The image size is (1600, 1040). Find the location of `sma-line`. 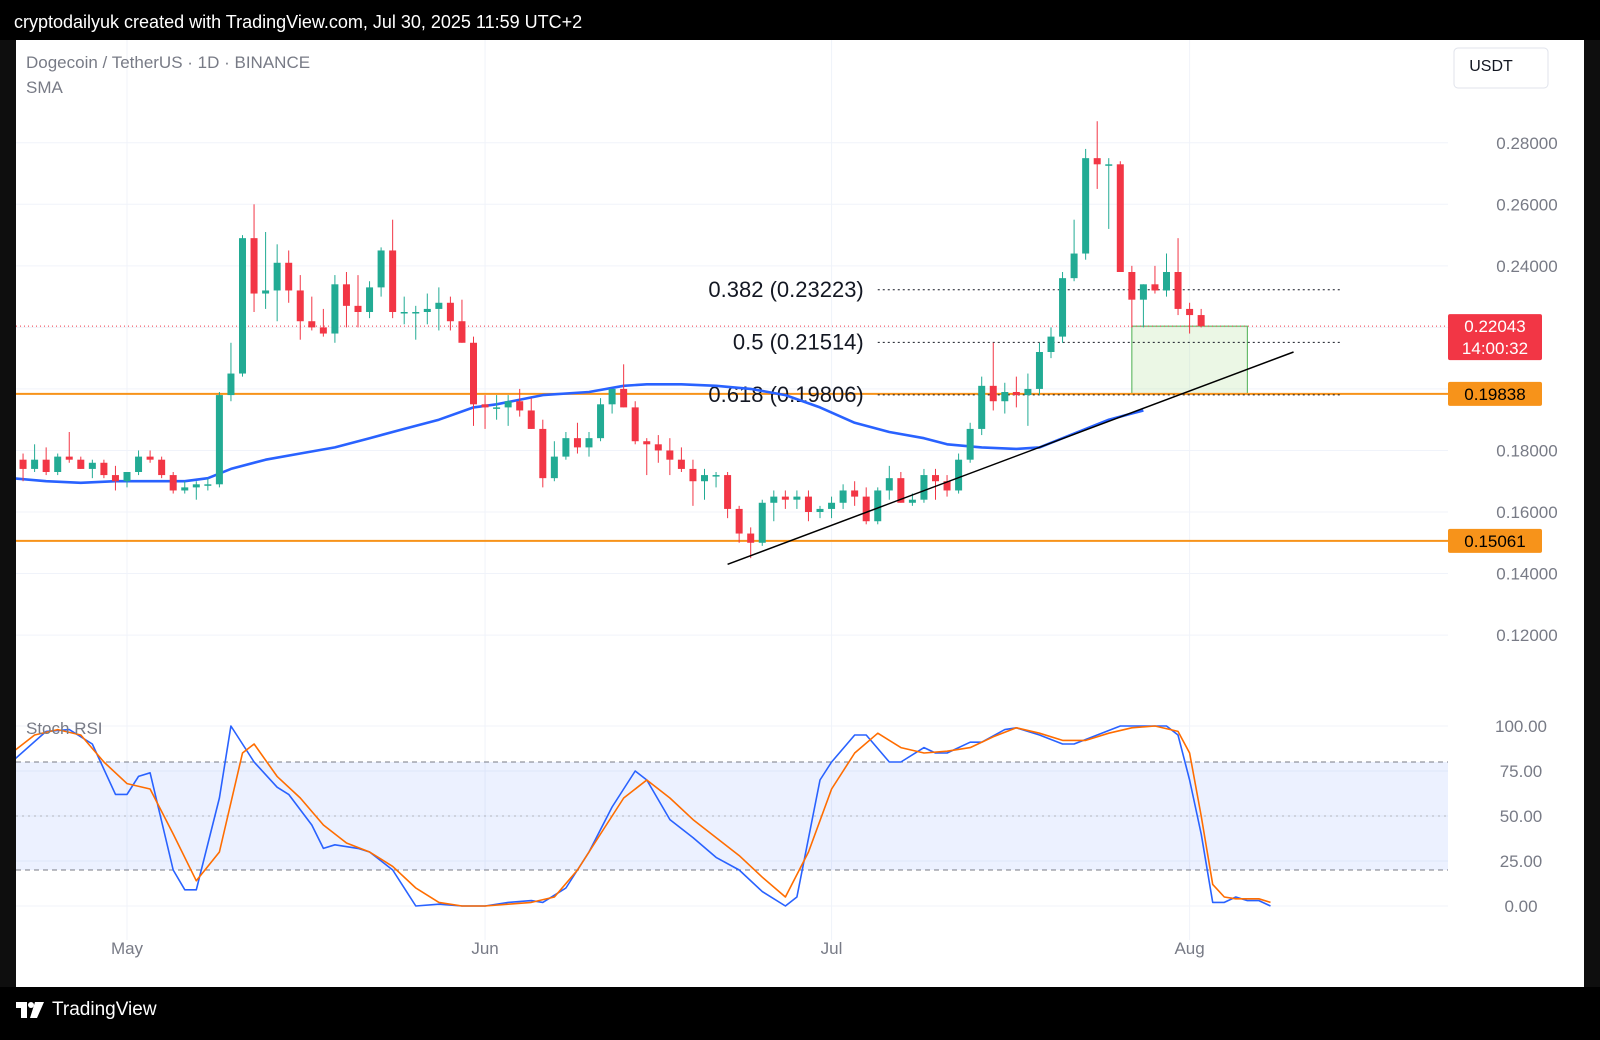

sma-line is located at coordinates (577, 433).